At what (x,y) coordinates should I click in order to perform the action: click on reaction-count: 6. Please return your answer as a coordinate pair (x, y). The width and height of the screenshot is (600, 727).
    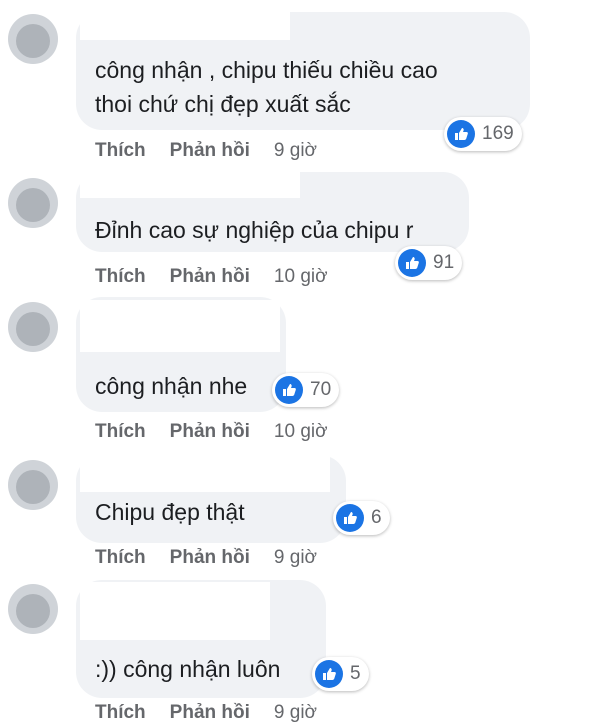
    Looking at the image, I should click on (376, 517).